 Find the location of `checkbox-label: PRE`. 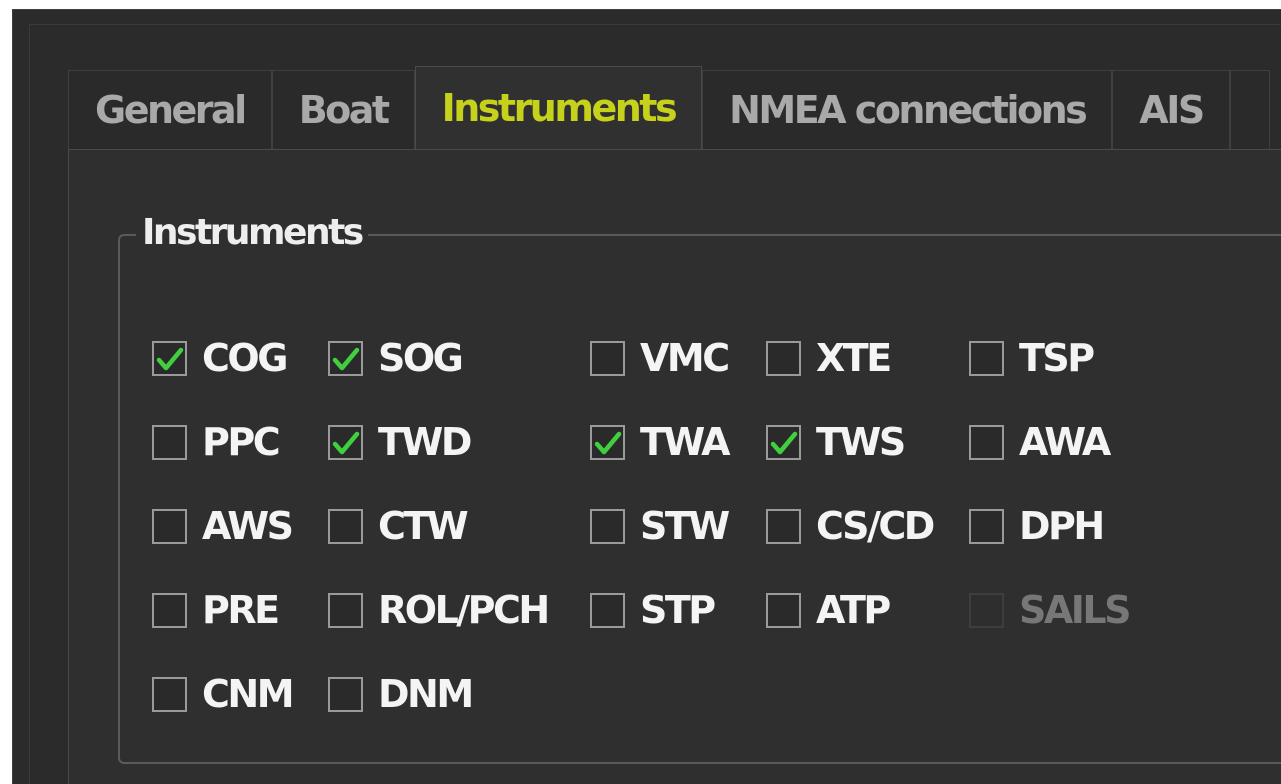

checkbox-label: PRE is located at coordinates (241, 610).